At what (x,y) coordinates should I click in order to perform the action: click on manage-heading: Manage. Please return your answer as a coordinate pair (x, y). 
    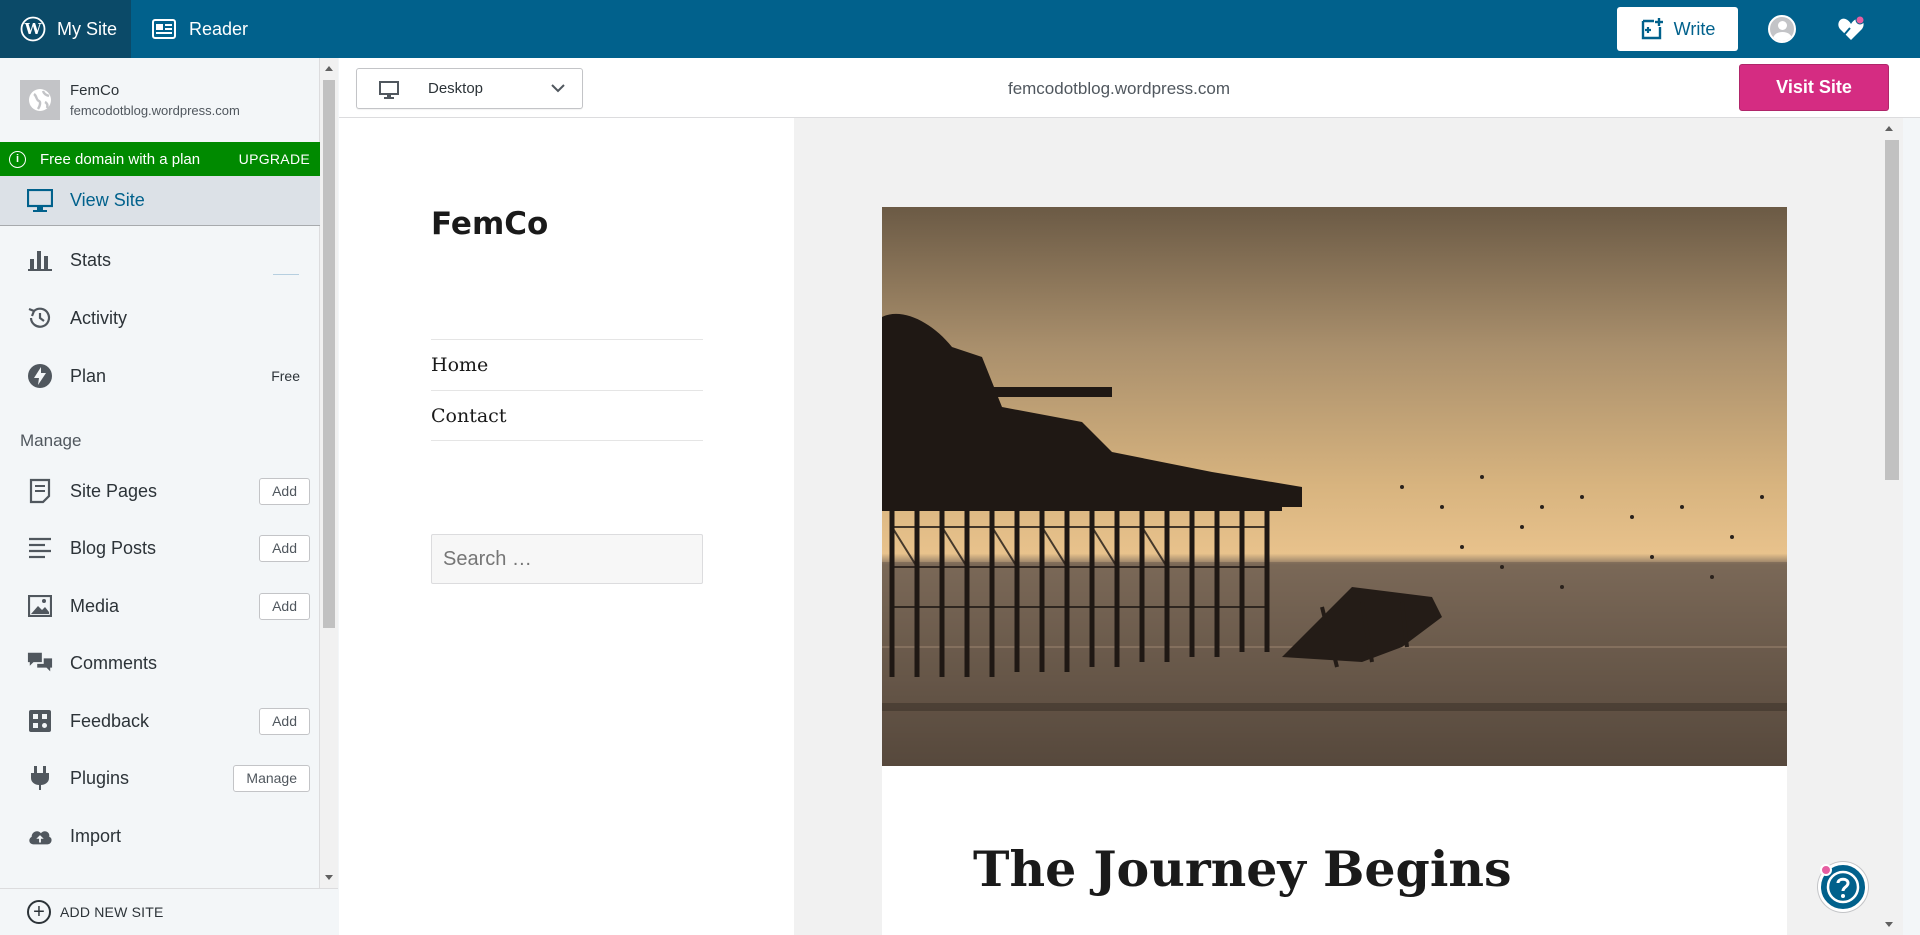
    Looking at the image, I should click on (51, 440).